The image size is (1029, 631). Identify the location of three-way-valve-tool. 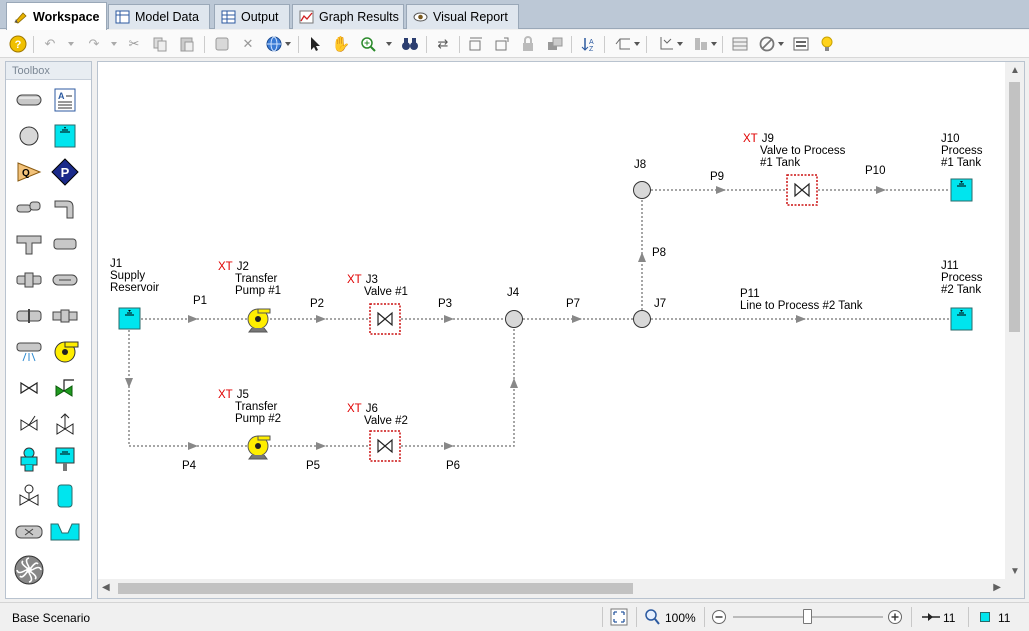
(65, 424).